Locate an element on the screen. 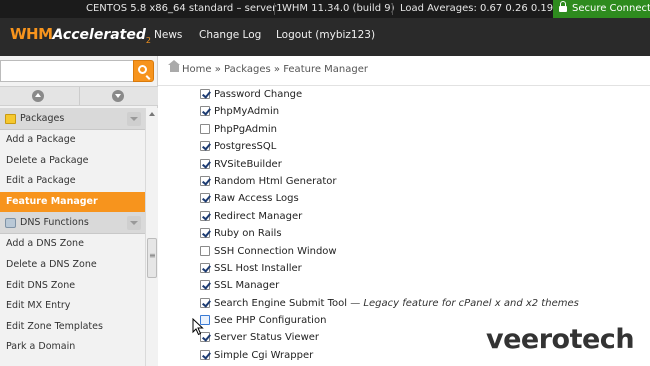 The image size is (650, 366). feature-row: PhpMyAdmin is located at coordinates (424, 111).